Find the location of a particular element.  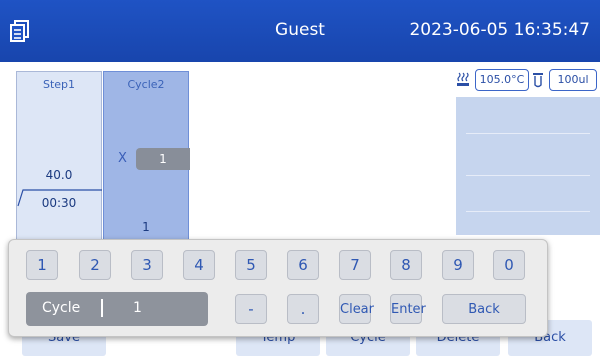

step1-temperature: 40.0 is located at coordinates (59, 175).